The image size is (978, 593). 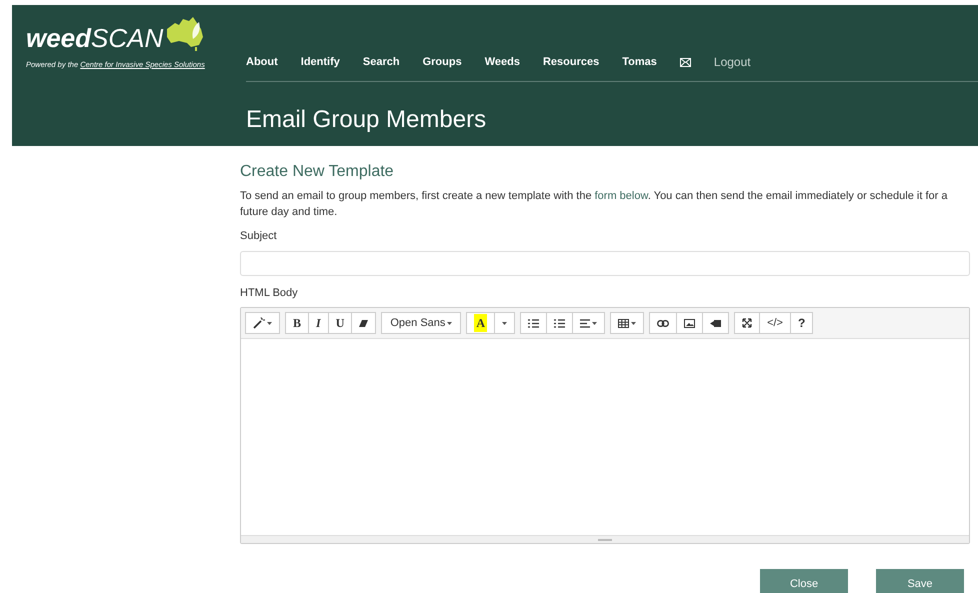 I want to click on color-dropdown, so click(x=505, y=323).